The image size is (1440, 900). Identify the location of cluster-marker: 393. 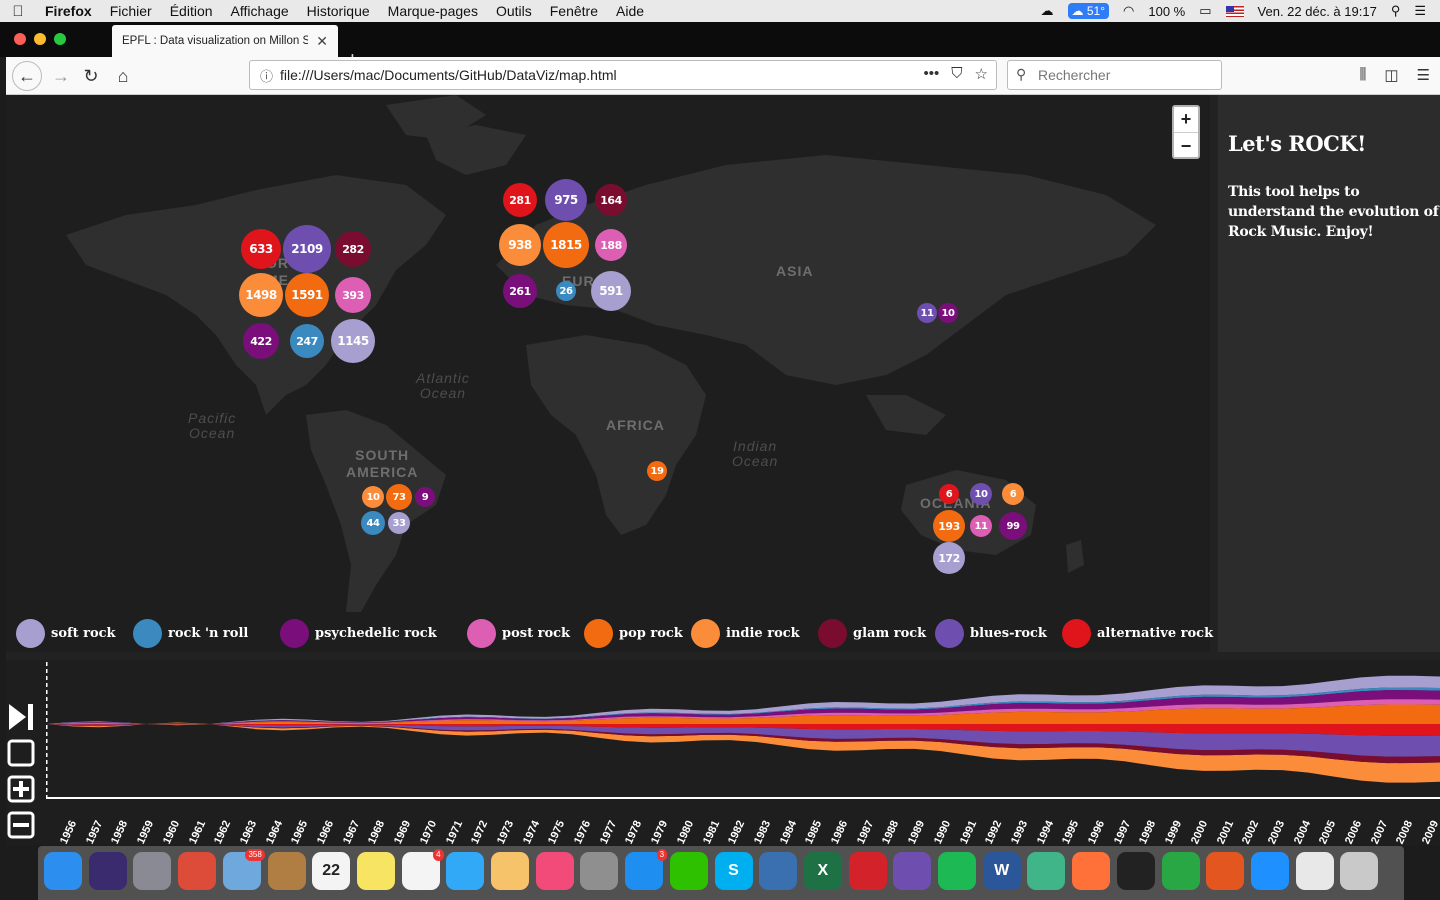
(353, 295).